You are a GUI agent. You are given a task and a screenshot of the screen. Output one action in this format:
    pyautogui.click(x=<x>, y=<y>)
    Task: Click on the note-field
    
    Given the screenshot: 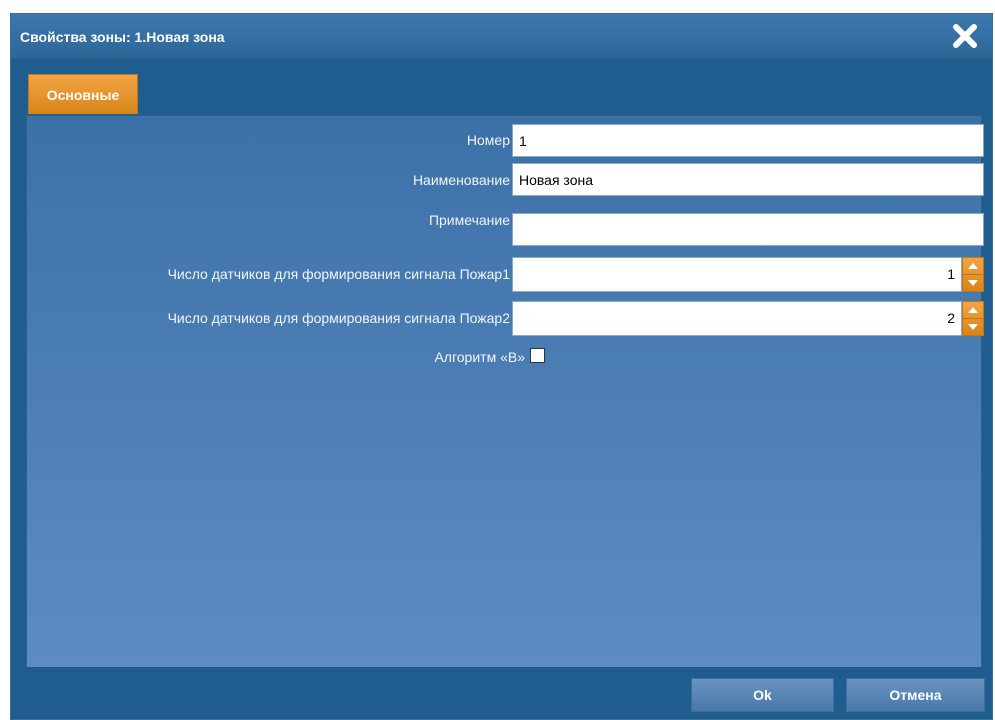 What is the action you would take?
    pyautogui.click(x=748, y=229)
    